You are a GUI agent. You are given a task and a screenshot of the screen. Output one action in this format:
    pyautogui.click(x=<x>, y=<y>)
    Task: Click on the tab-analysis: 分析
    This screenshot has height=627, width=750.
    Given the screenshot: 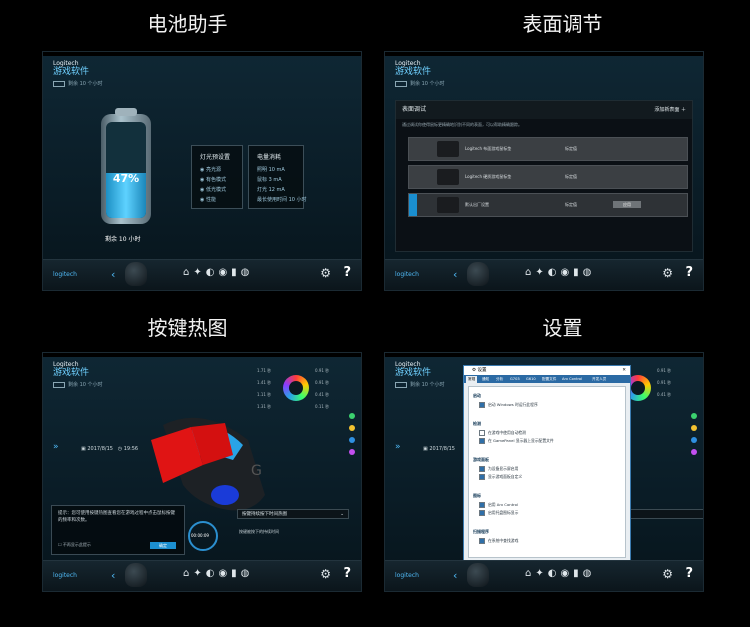 What is the action you would take?
    pyautogui.click(x=499, y=379)
    